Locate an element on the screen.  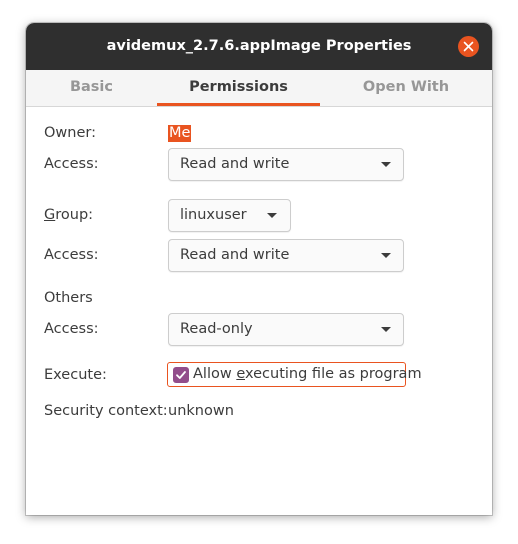
owner-access-dropdown: Read and write is located at coordinates (286, 164).